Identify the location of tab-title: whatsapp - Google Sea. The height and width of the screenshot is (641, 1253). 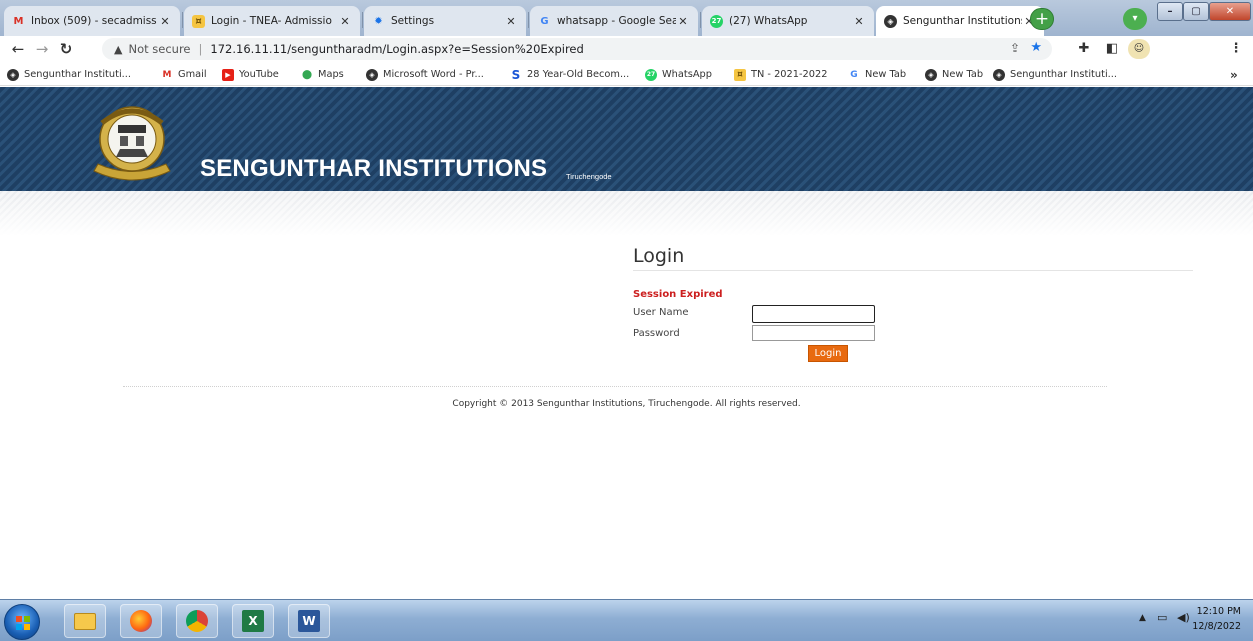
(616, 21).